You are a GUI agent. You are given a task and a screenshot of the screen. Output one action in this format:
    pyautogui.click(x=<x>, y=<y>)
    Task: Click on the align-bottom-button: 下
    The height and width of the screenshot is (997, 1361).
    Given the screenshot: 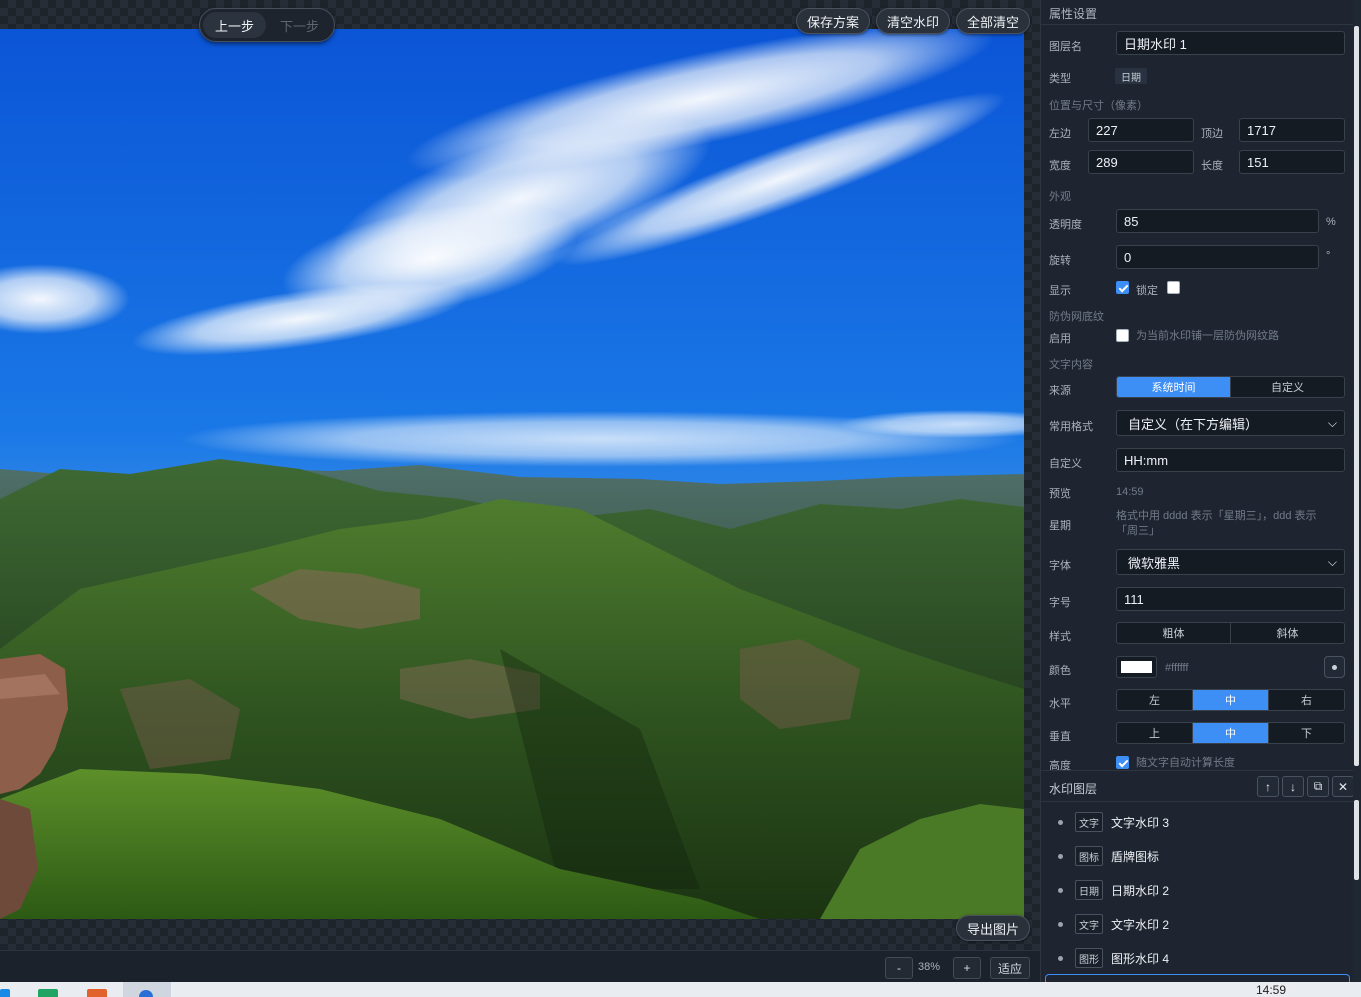 What is the action you would take?
    pyautogui.click(x=1306, y=733)
    